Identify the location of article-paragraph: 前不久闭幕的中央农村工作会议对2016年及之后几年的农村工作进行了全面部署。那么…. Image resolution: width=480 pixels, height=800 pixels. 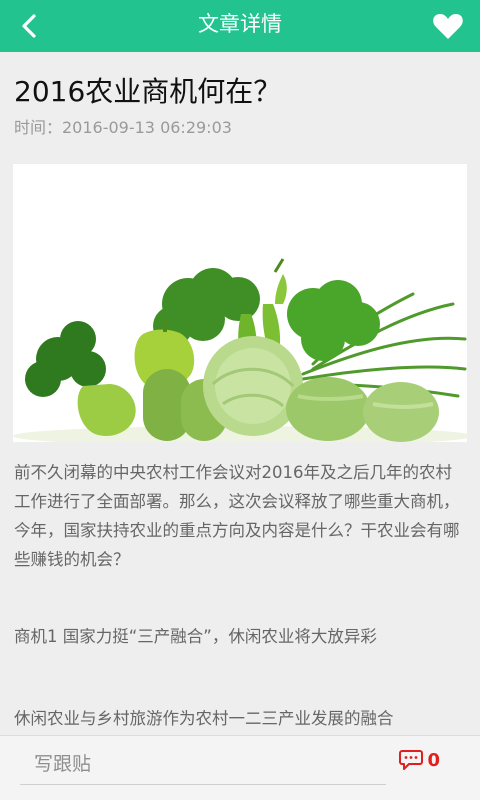
(237, 516).